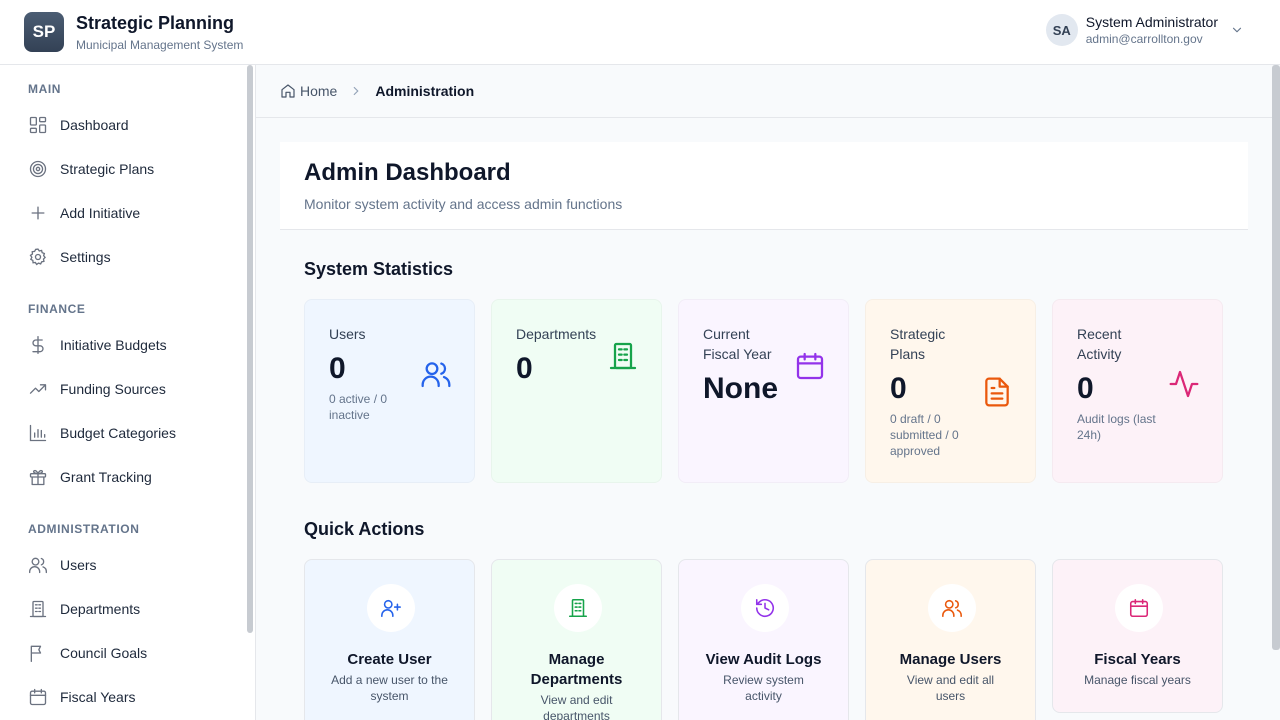  Describe the element at coordinates (250, 349) in the screenshot. I see `sidebar-scrollbar` at that location.